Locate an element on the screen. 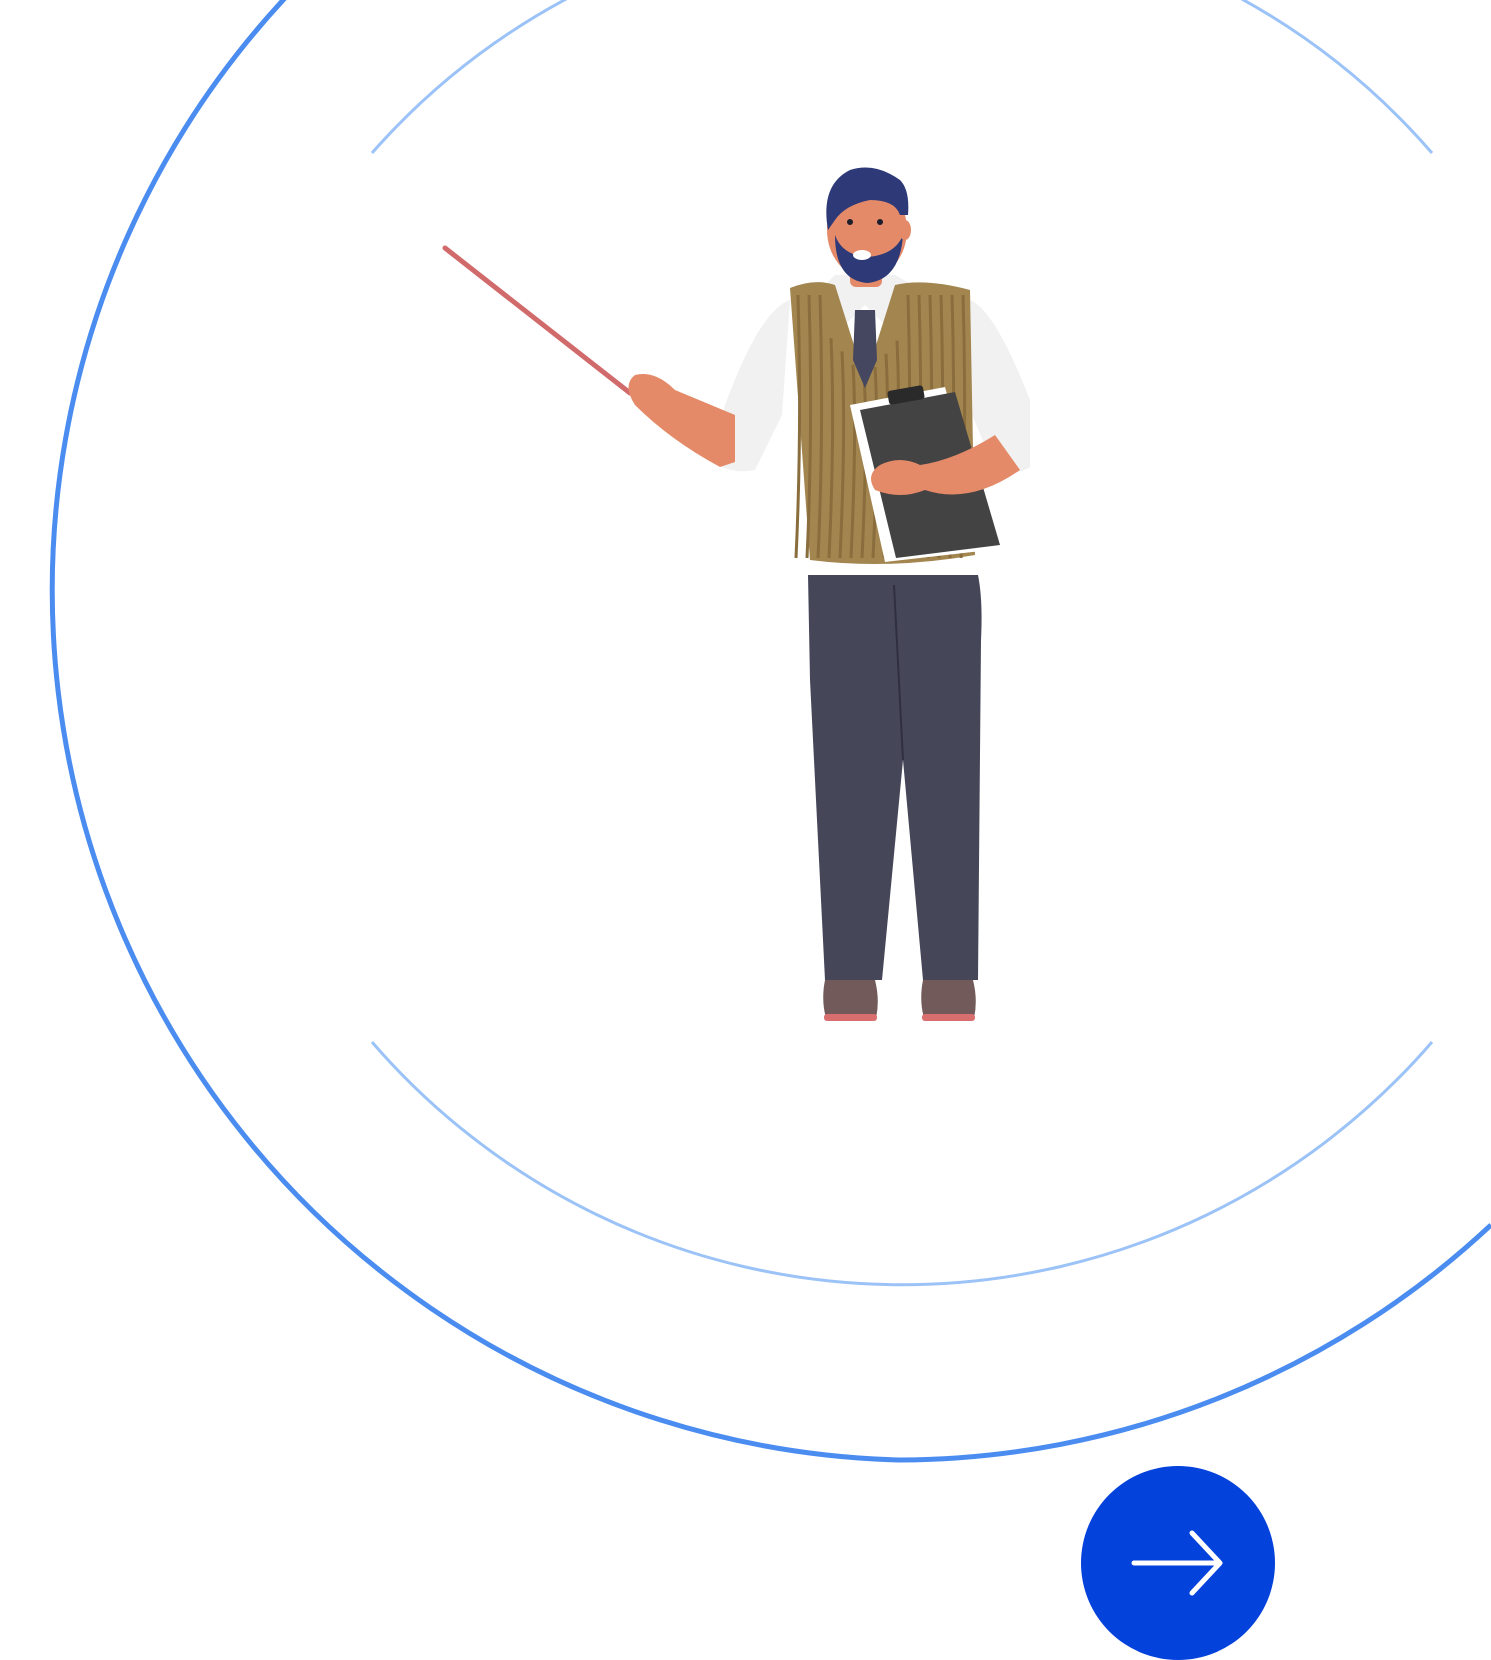 The height and width of the screenshot is (1660, 1491). mouth is located at coordinates (862, 255).